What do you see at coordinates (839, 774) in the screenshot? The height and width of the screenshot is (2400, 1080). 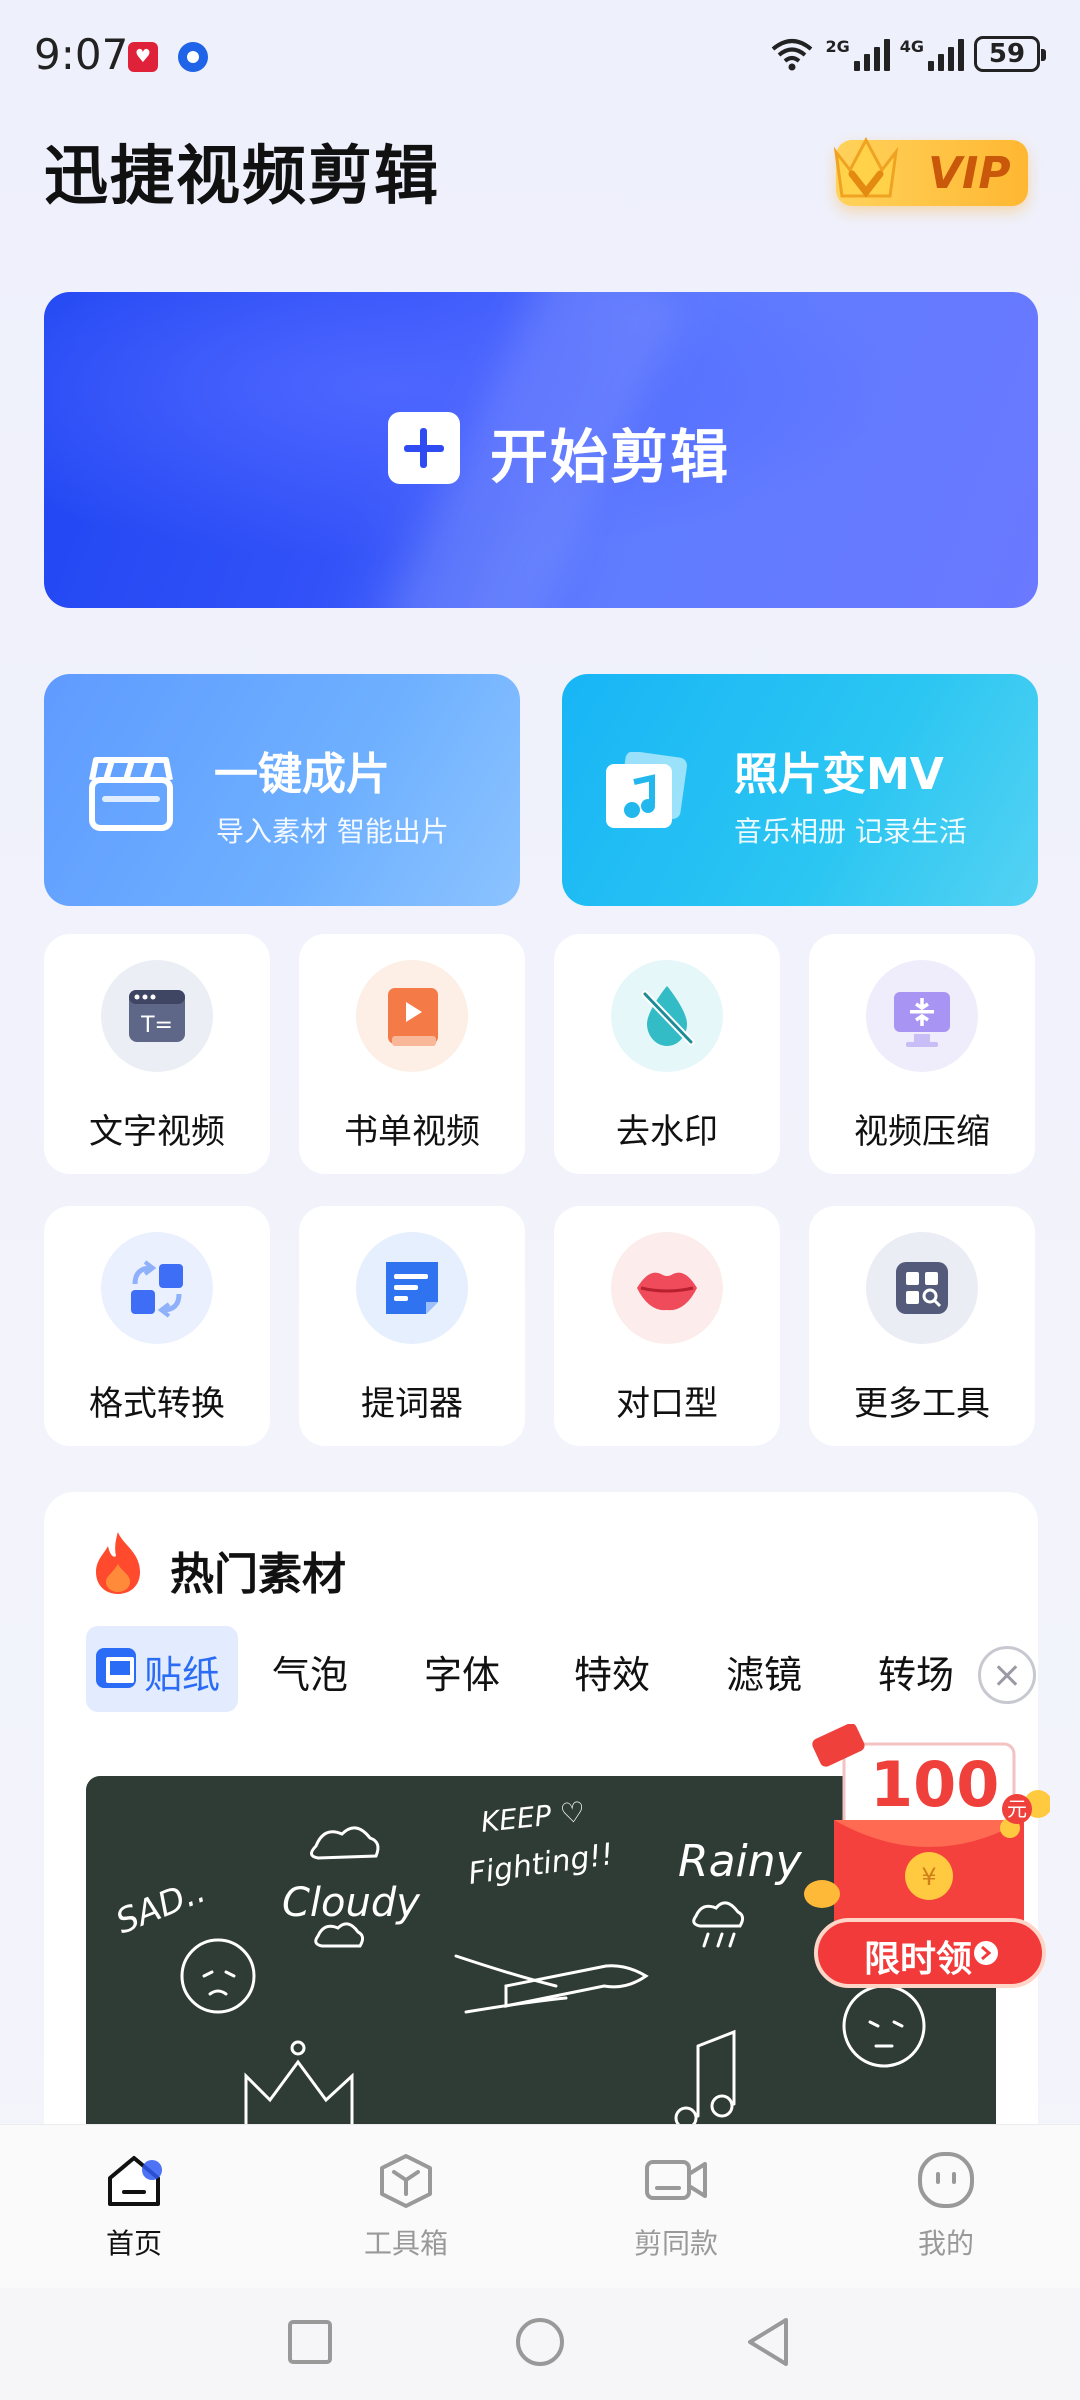 I see `photo-to-mv-title: 照片变MV` at bounding box center [839, 774].